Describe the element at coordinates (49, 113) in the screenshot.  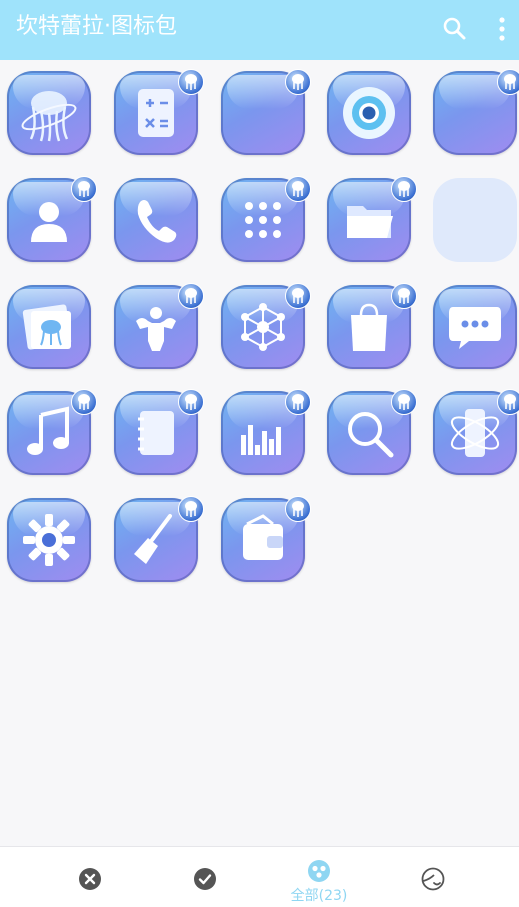
I see `jellyfish-icon` at that location.